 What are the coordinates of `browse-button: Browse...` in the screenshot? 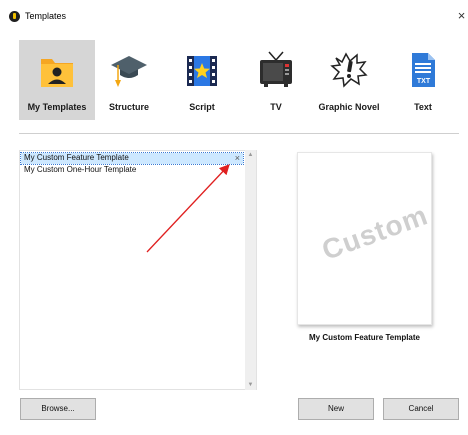 It's located at (58, 409).